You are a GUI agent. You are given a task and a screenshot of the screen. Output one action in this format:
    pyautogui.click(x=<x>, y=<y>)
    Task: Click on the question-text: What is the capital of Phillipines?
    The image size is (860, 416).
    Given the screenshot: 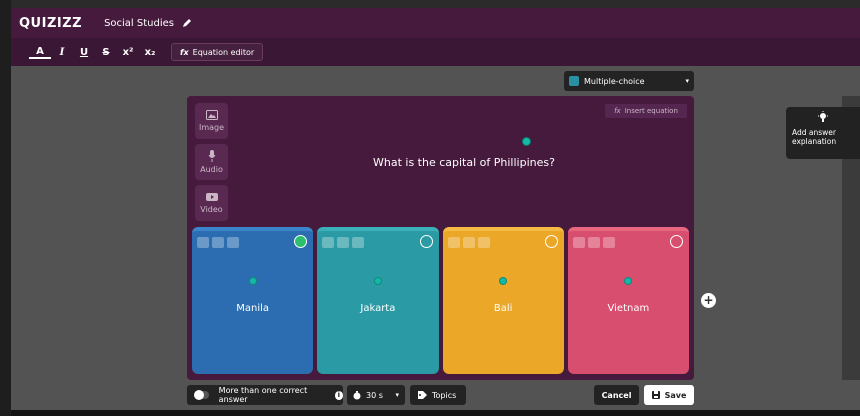 What is the action you would take?
    pyautogui.click(x=464, y=162)
    